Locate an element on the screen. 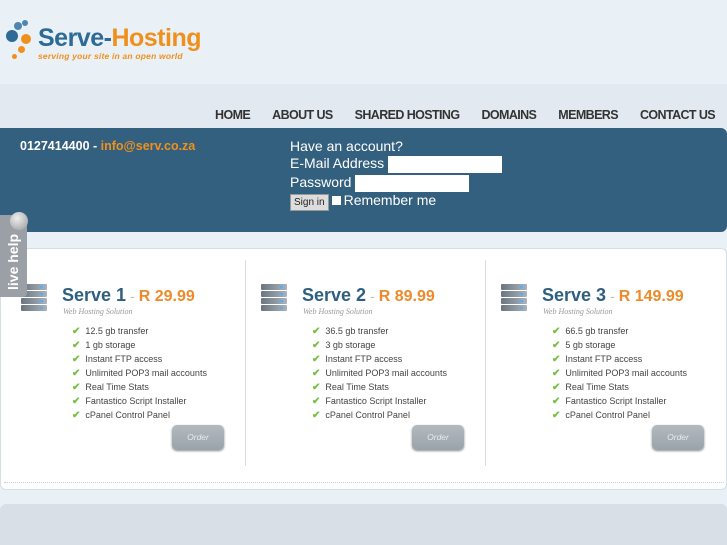  nav-shared-hosting: SHARED HOSTING is located at coordinates (407, 115).